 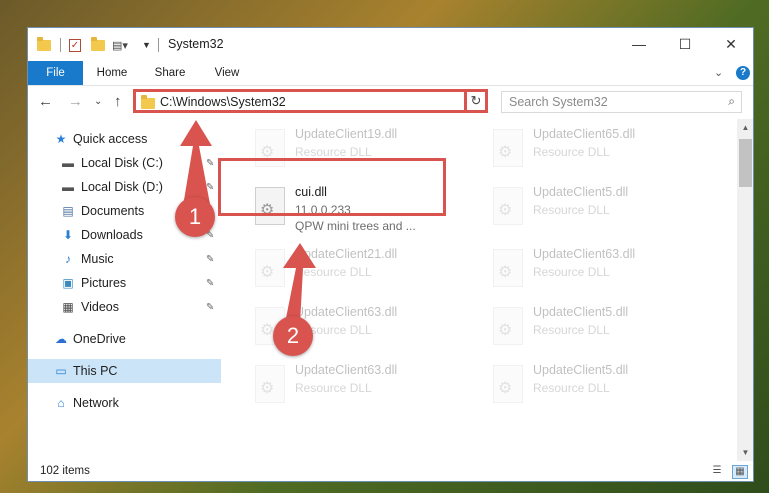 I want to click on callout-number-2: 2, so click(x=293, y=336).